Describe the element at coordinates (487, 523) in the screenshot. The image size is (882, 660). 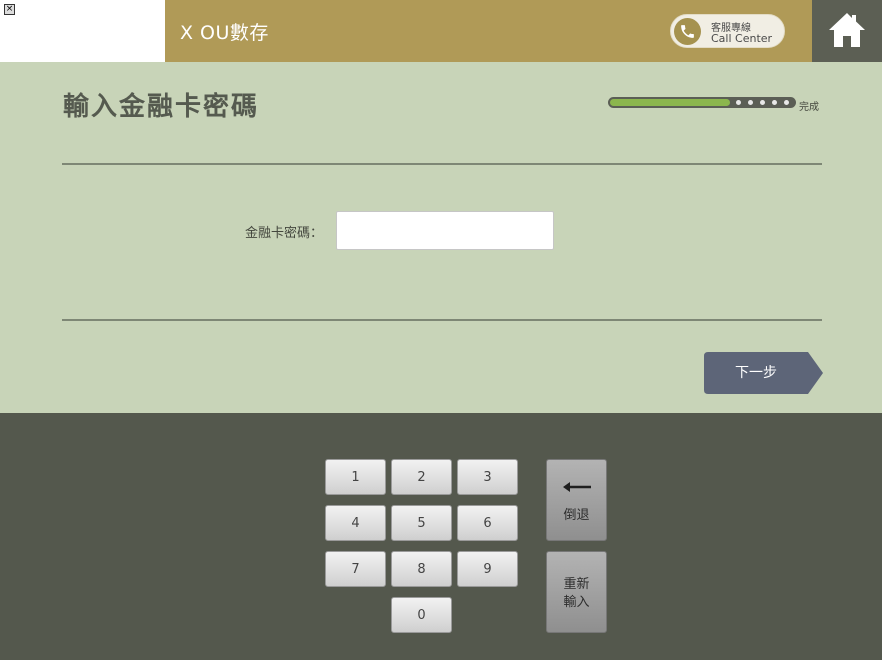
I see `key-6: 6` at that location.